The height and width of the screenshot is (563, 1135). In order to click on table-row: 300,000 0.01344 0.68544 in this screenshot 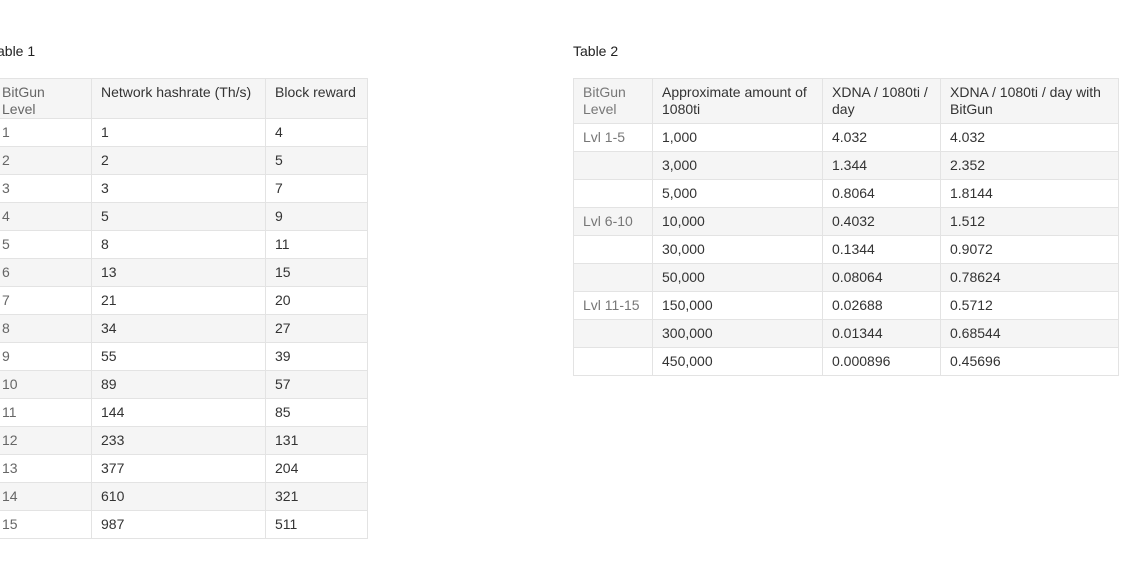, I will do `click(846, 333)`.